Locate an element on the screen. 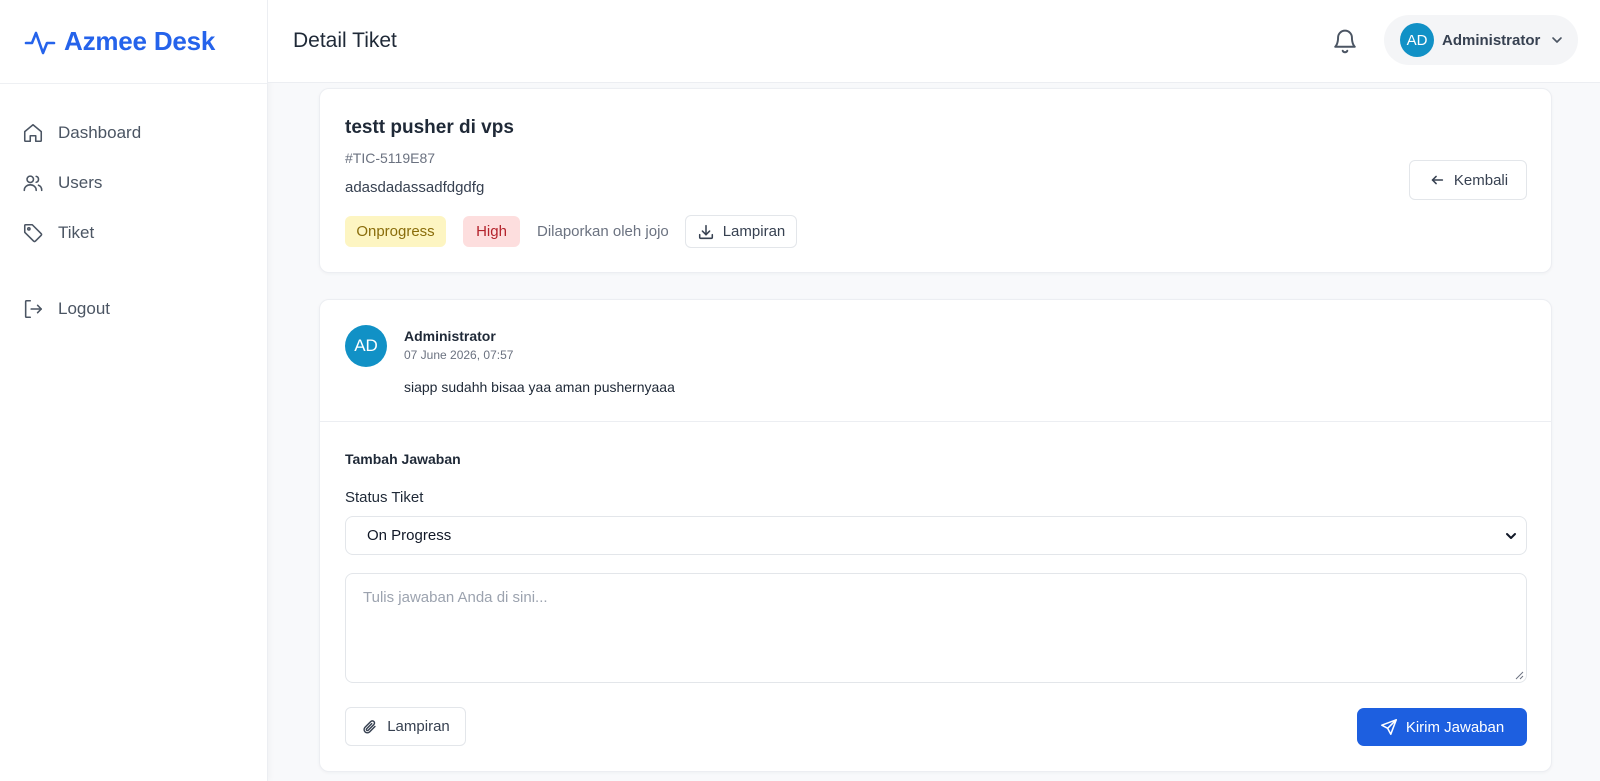  brand: Azmee Desk is located at coordinates (133, 42).